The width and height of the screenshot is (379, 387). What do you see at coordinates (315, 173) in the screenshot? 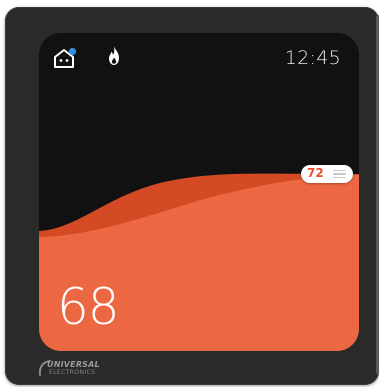
I see `setpoint-temperature: 72` at bounding box center [315, 173].